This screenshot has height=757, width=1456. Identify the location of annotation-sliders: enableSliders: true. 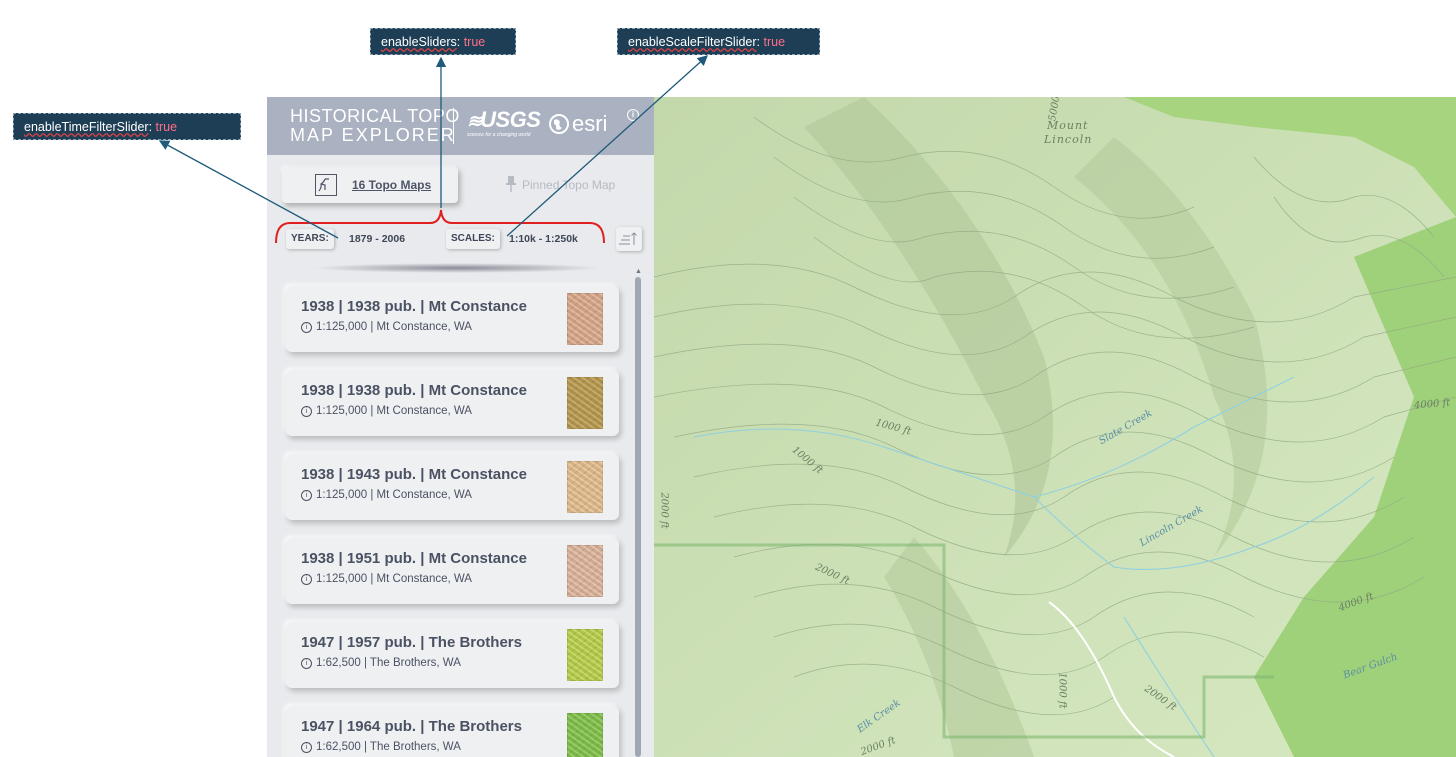
(443, 41).